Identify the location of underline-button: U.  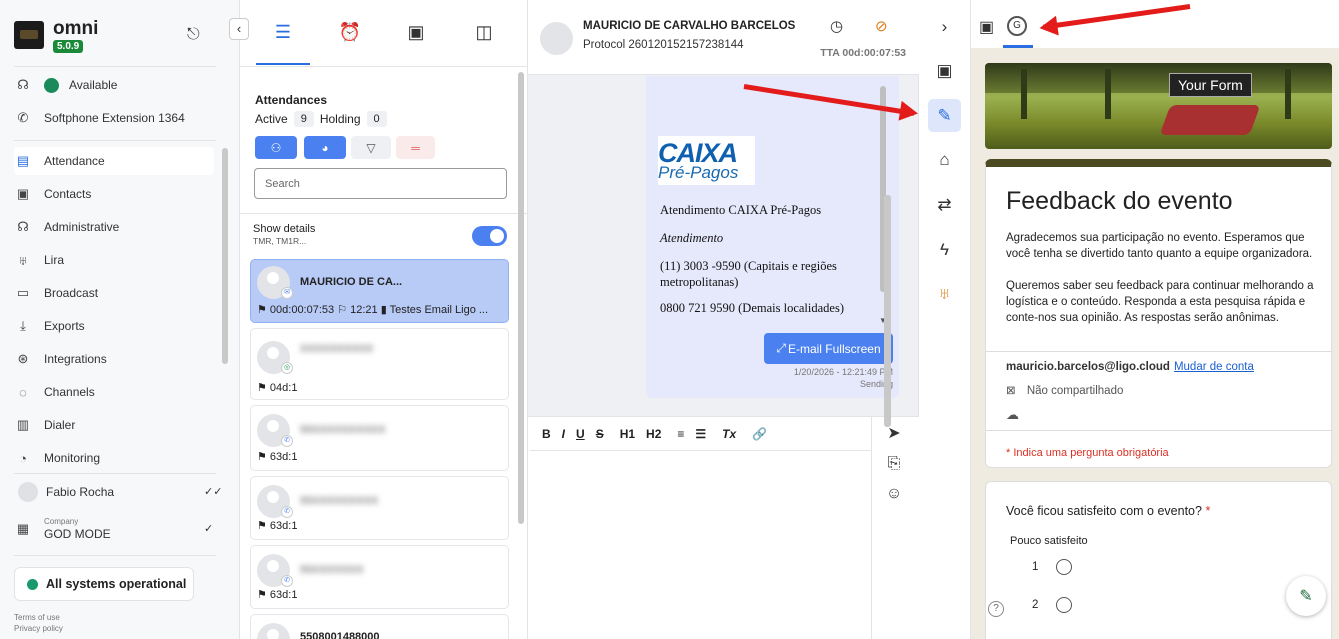
(580, 434).